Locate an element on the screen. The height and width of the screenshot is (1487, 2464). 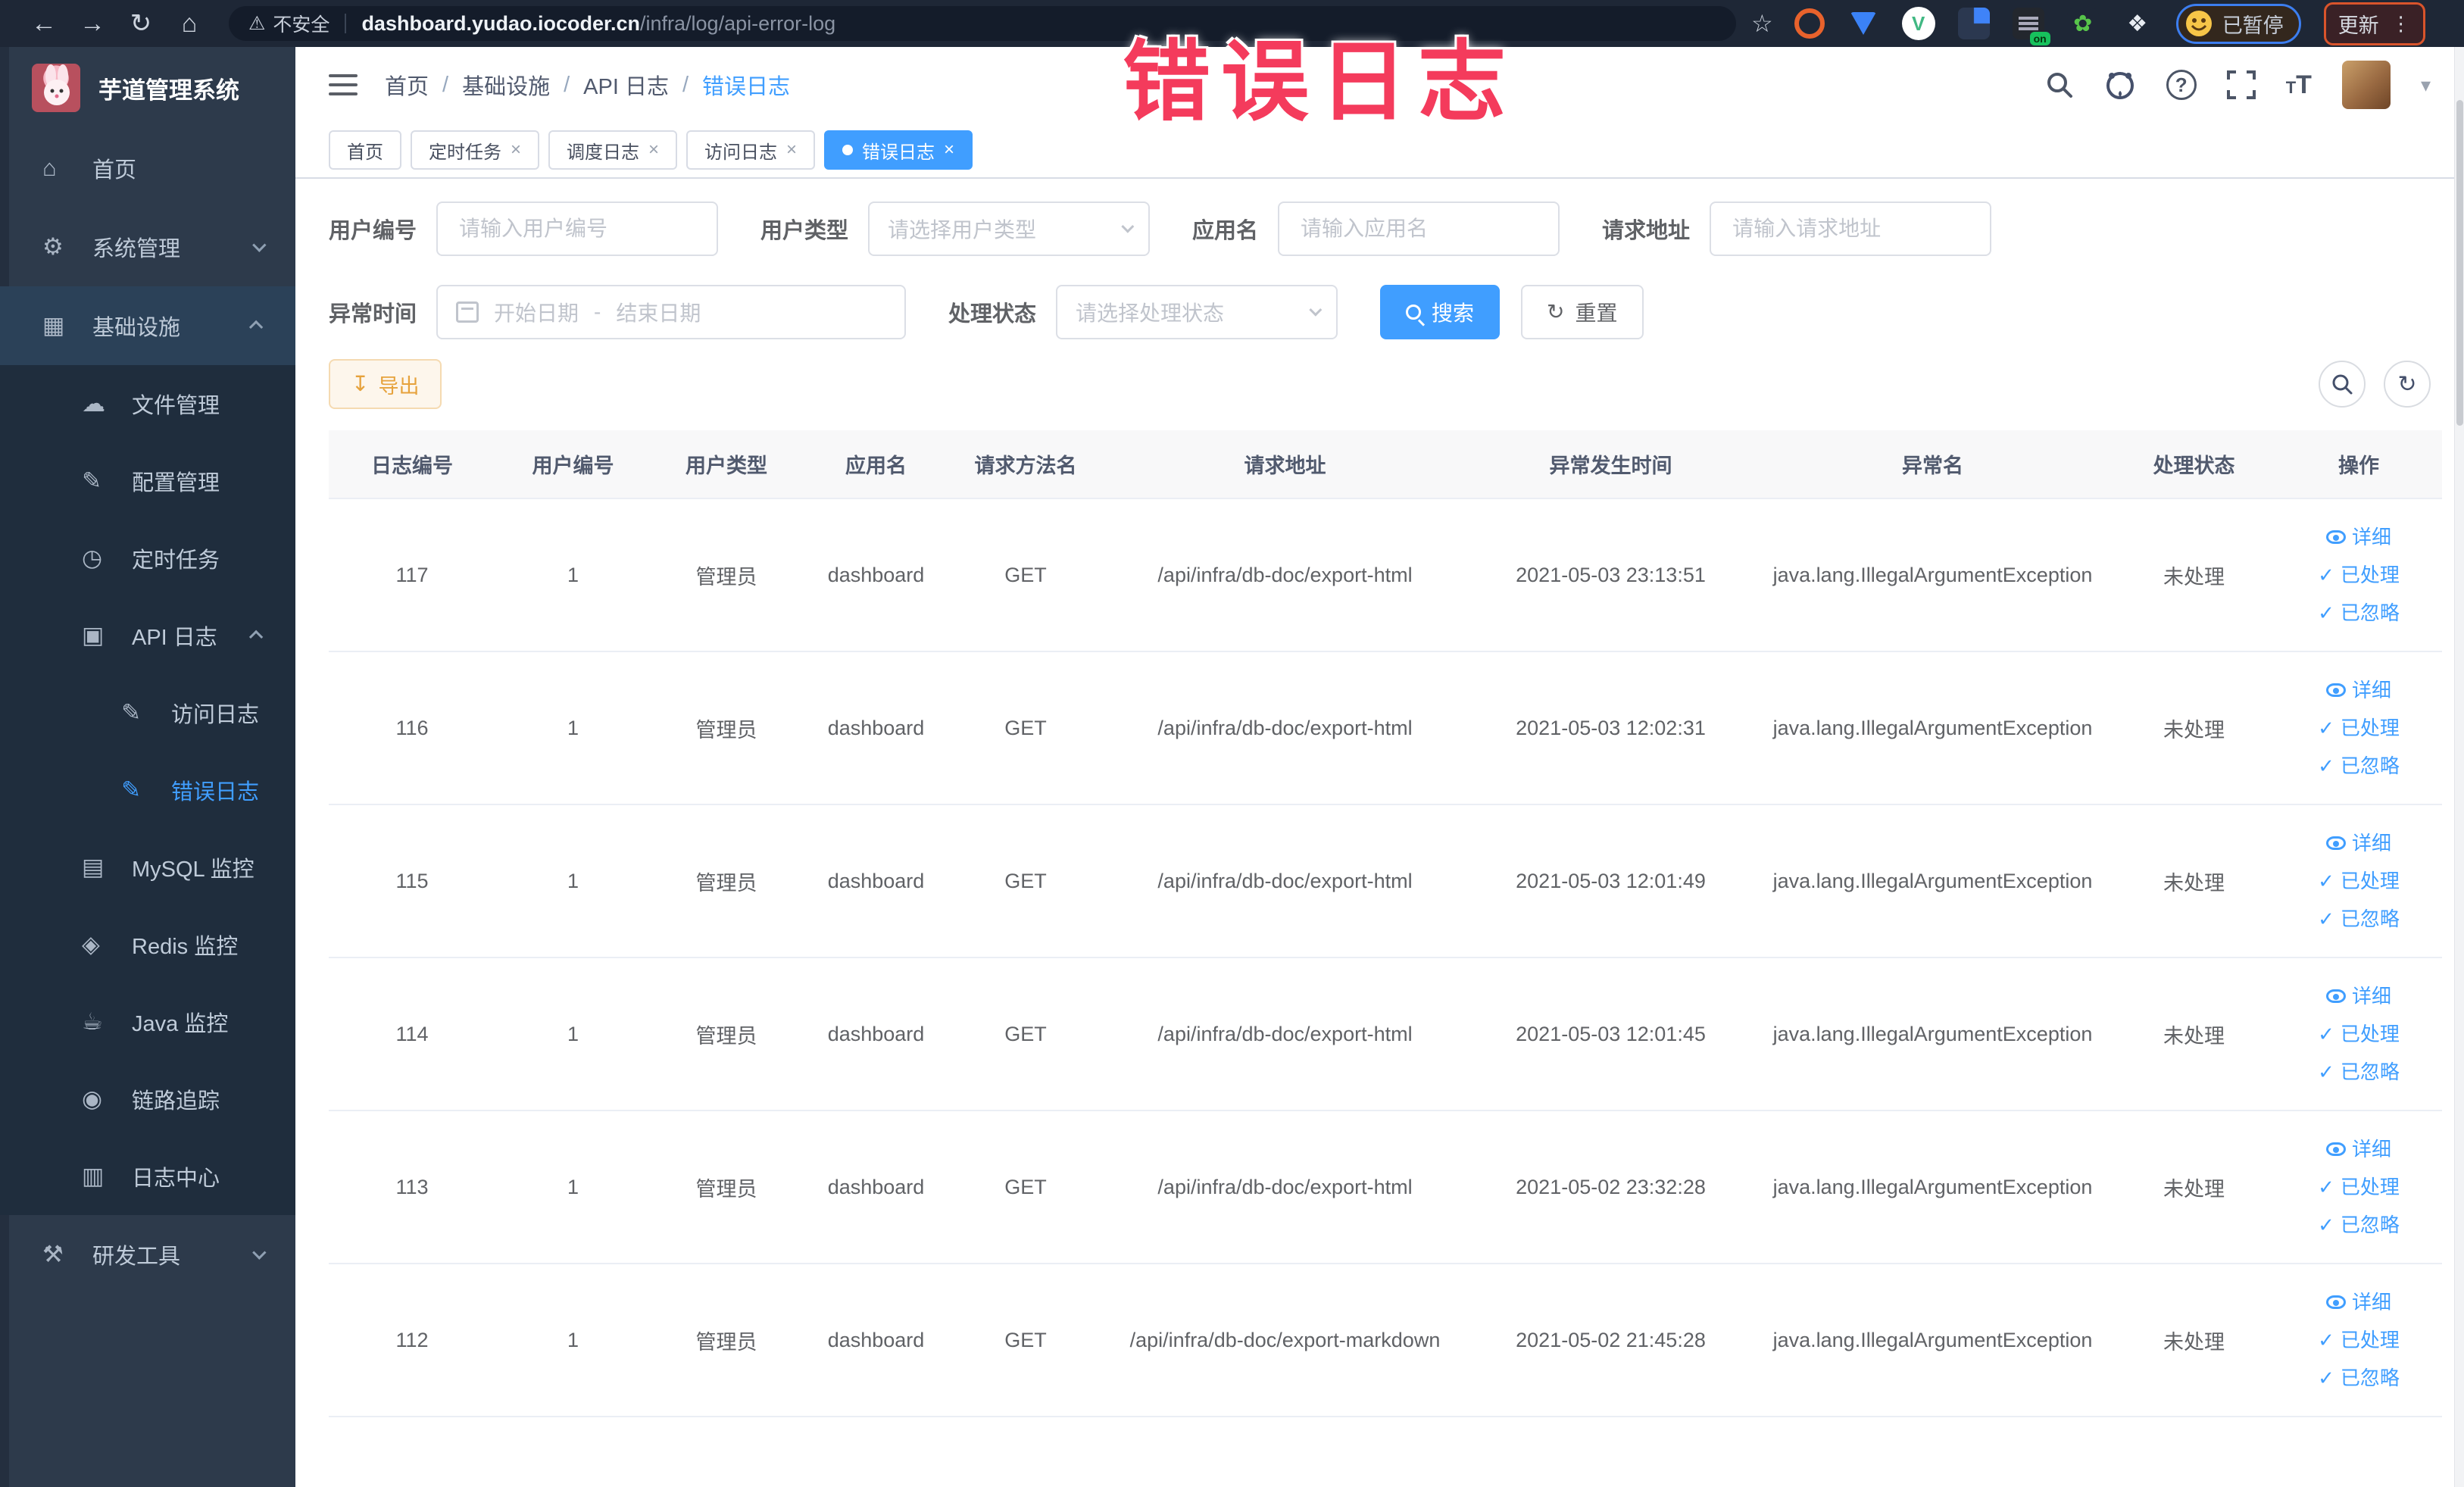
sidebar-item-redis-monitor: ◈ Redis 监控 is located at coordinates (147, 944).